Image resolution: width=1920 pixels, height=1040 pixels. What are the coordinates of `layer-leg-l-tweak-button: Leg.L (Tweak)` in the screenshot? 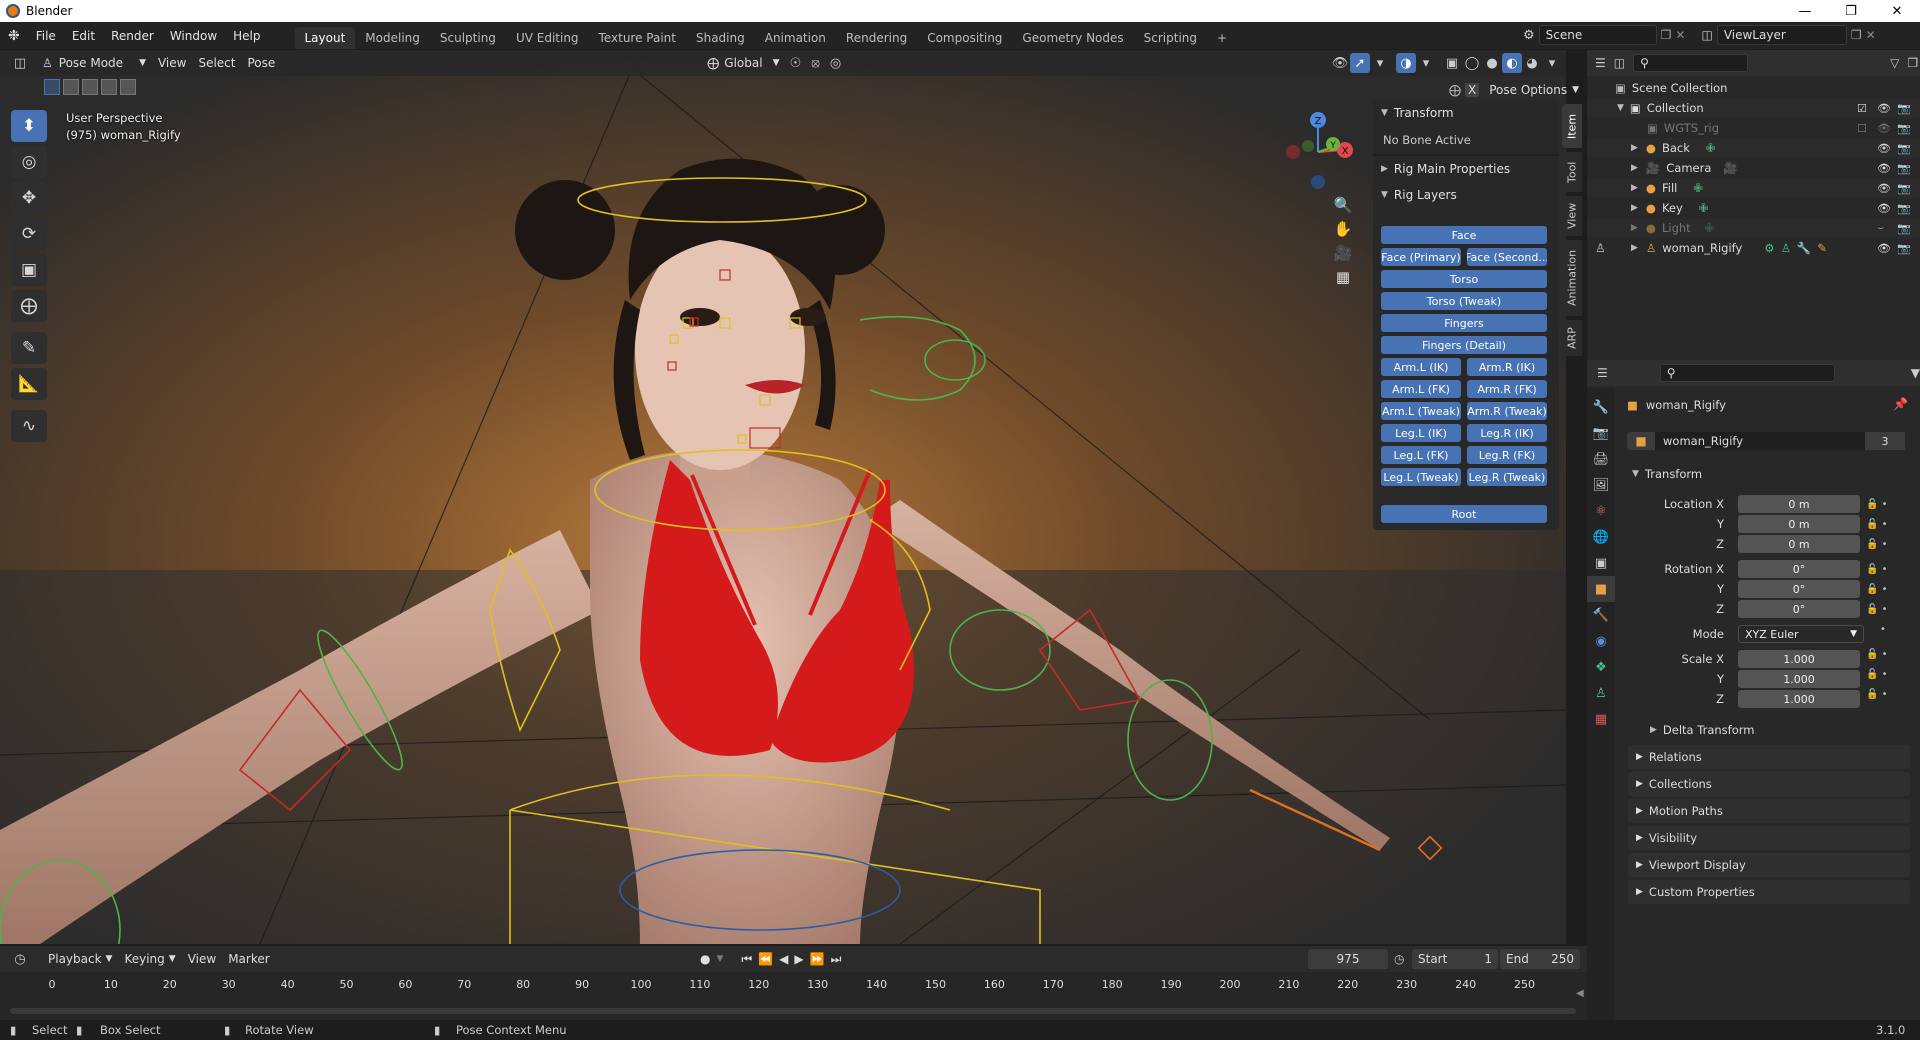 It's located at (1421, 477).